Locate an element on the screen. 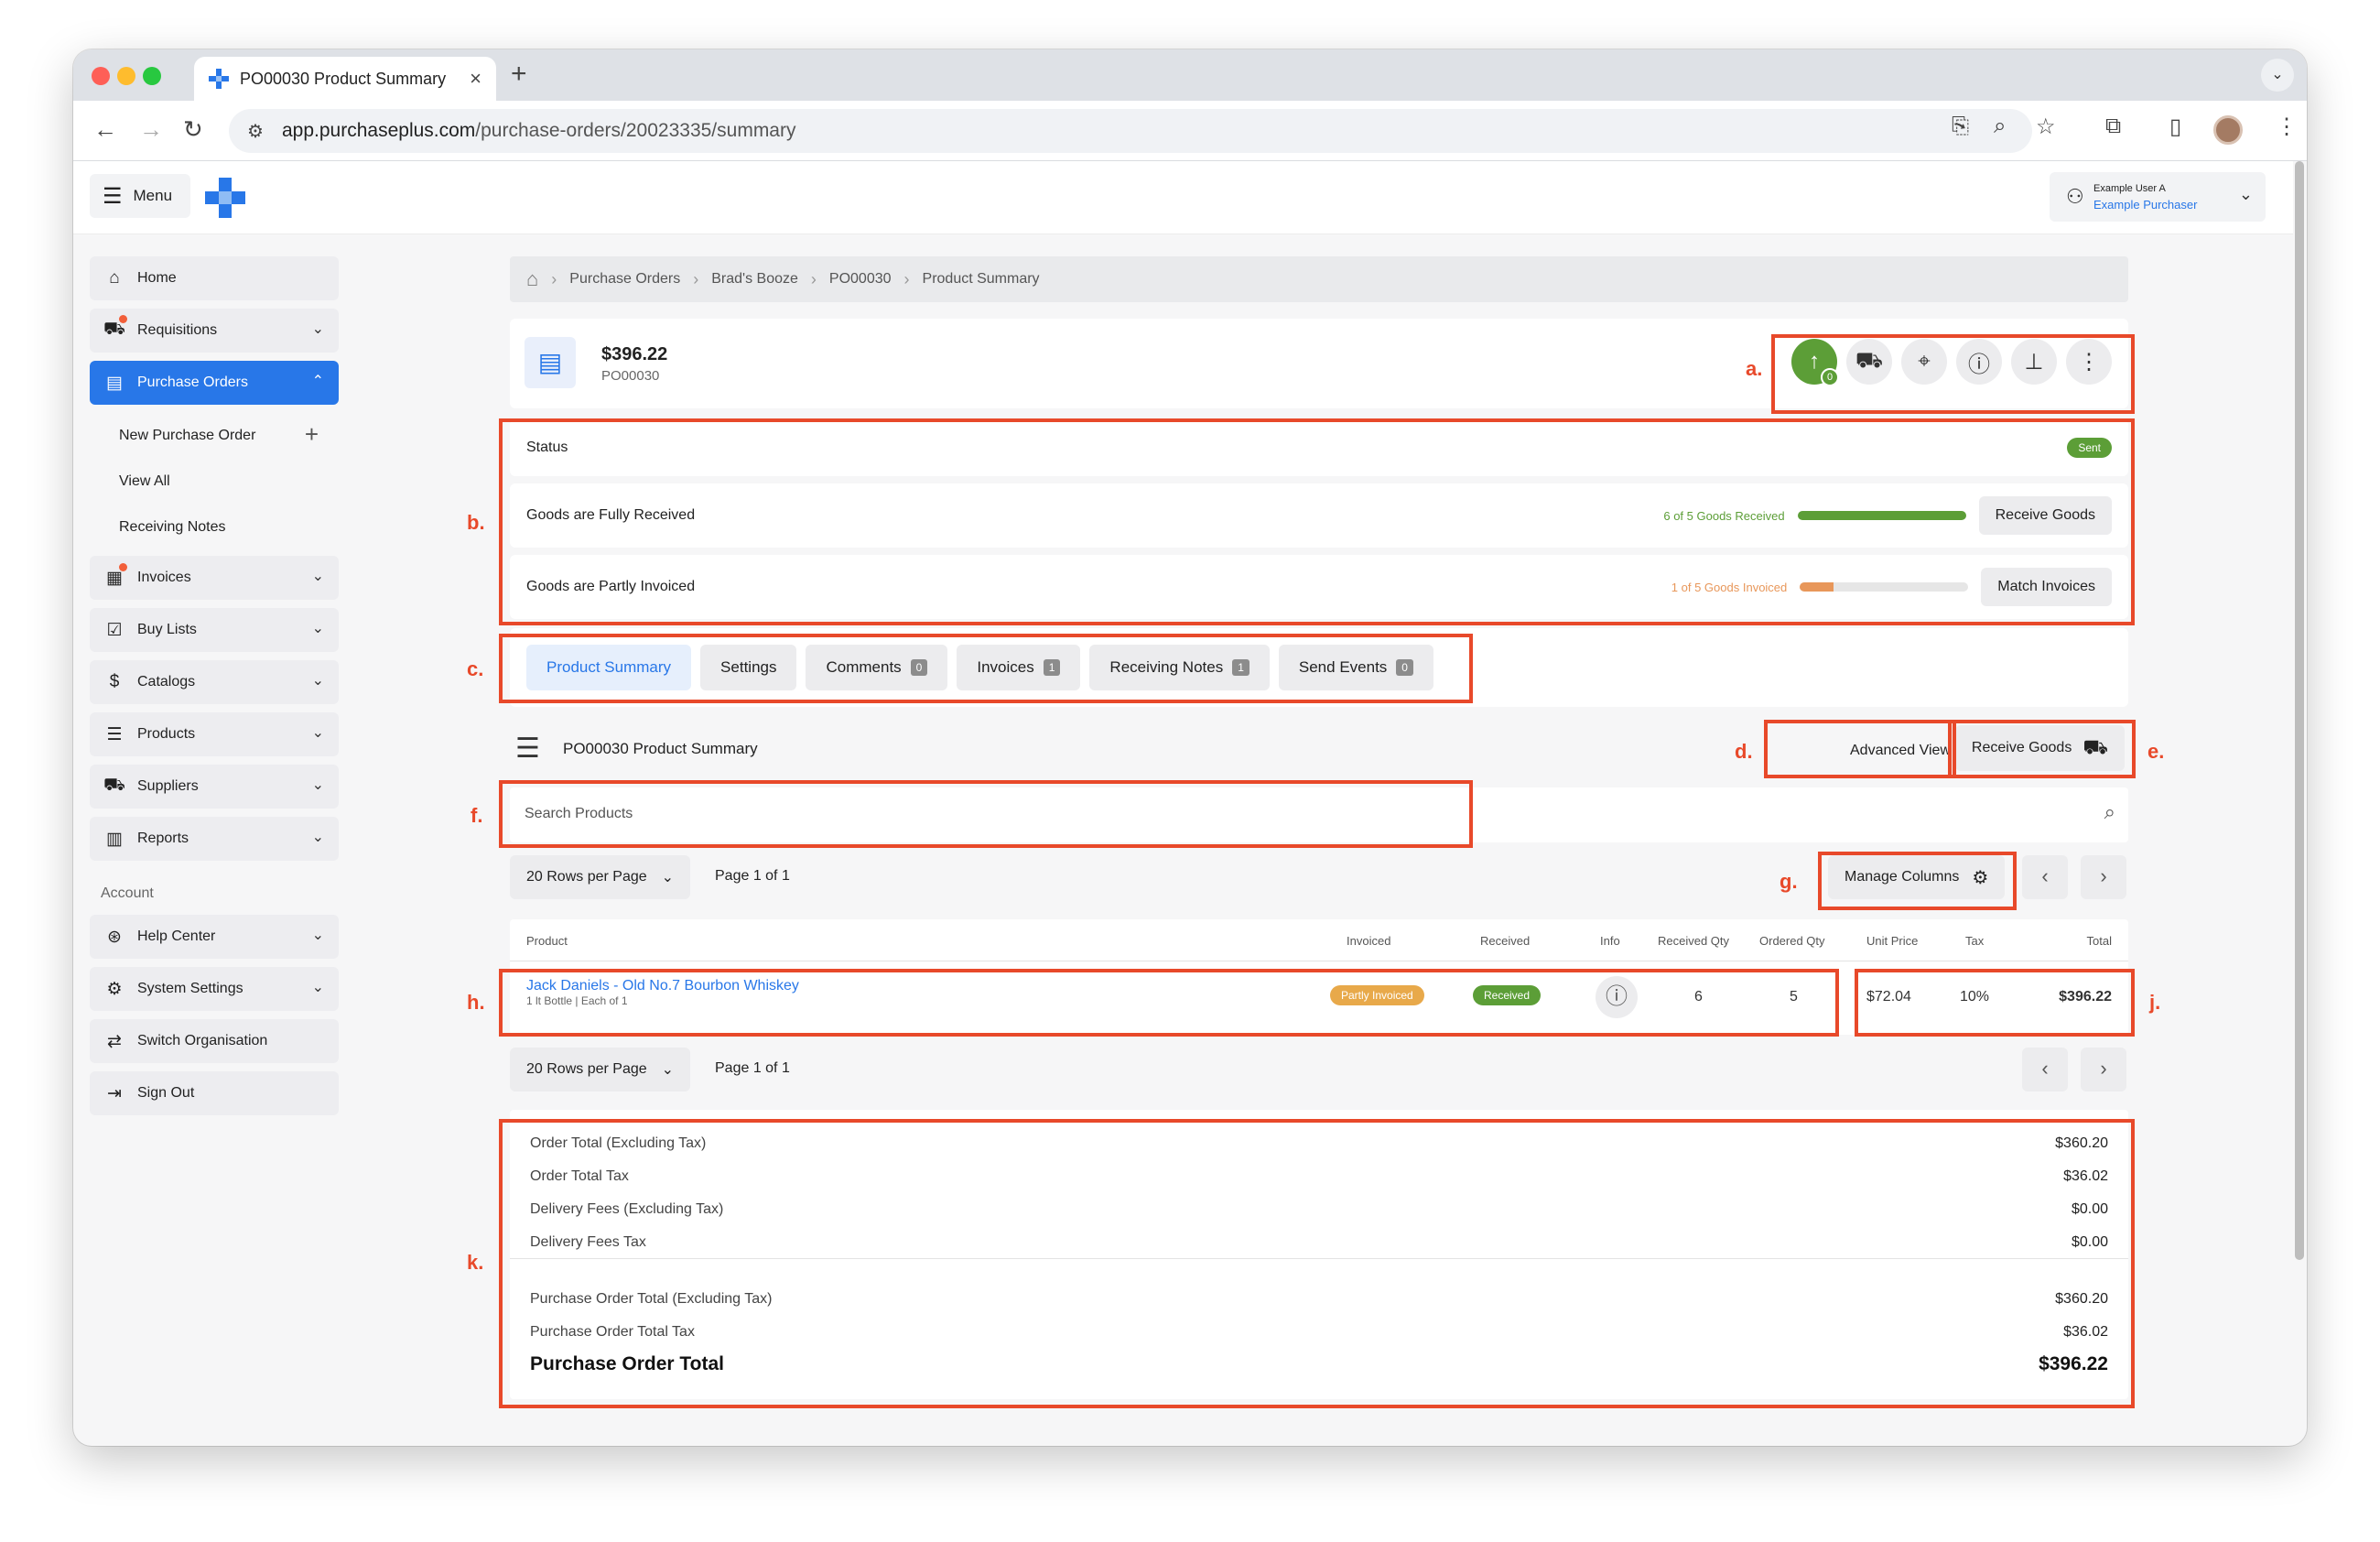  send-po-button: ↑ 0 is located at coordinates (1815, 362).